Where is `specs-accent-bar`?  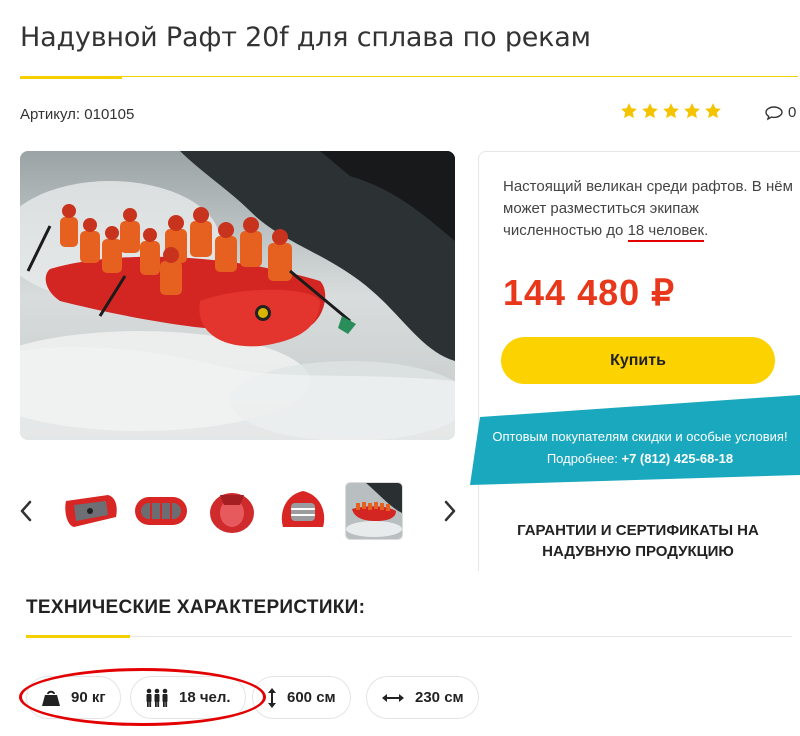
specs-accent-bar is located at coordinates (78, 636).